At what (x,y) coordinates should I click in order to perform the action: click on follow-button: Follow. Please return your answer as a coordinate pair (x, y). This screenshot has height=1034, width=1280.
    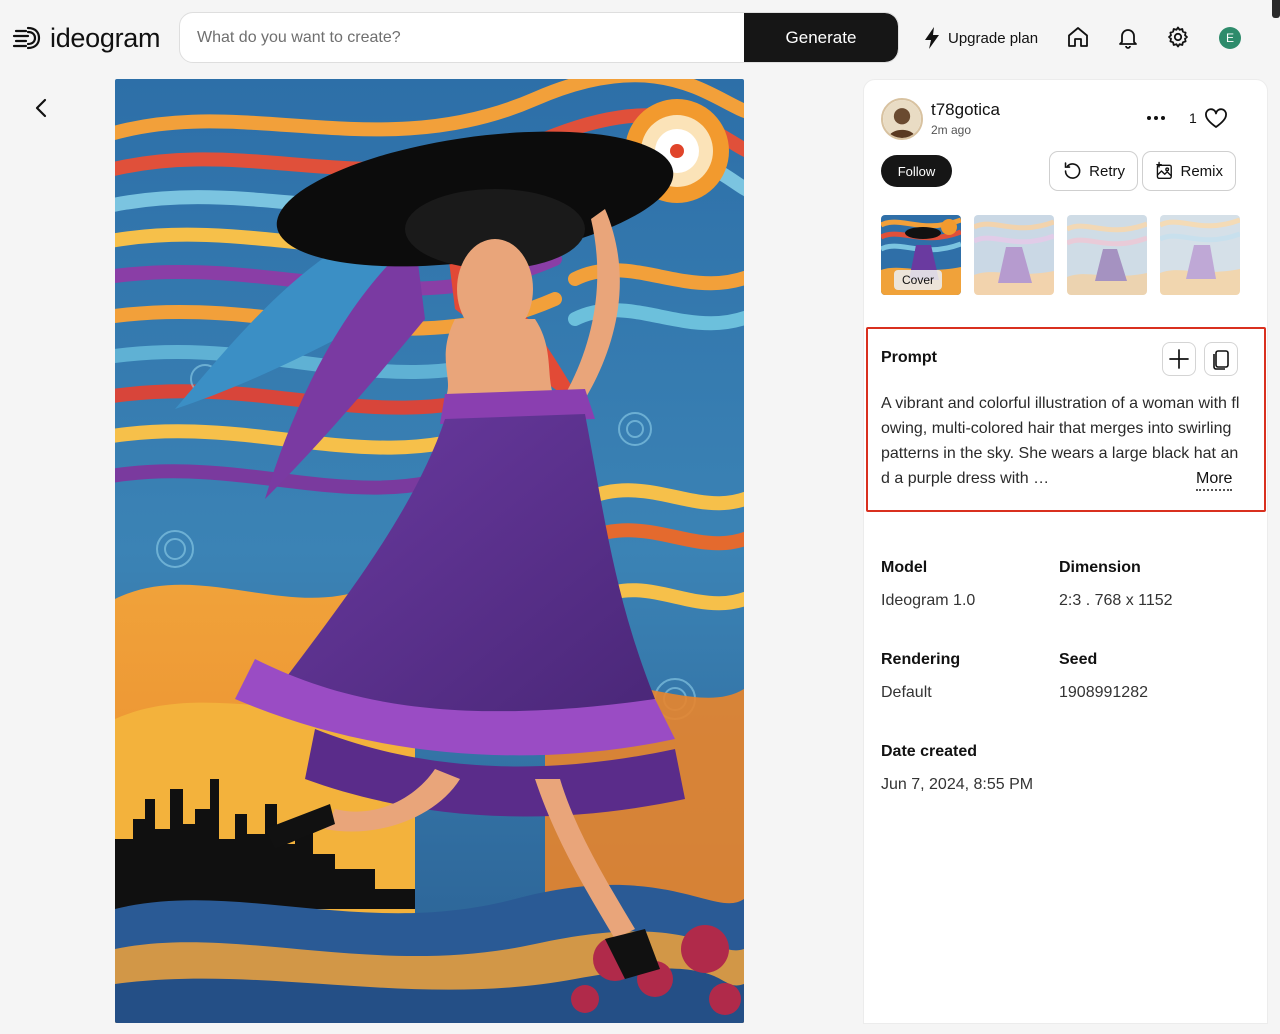
    Looking at the image, I should click on (916, 171).